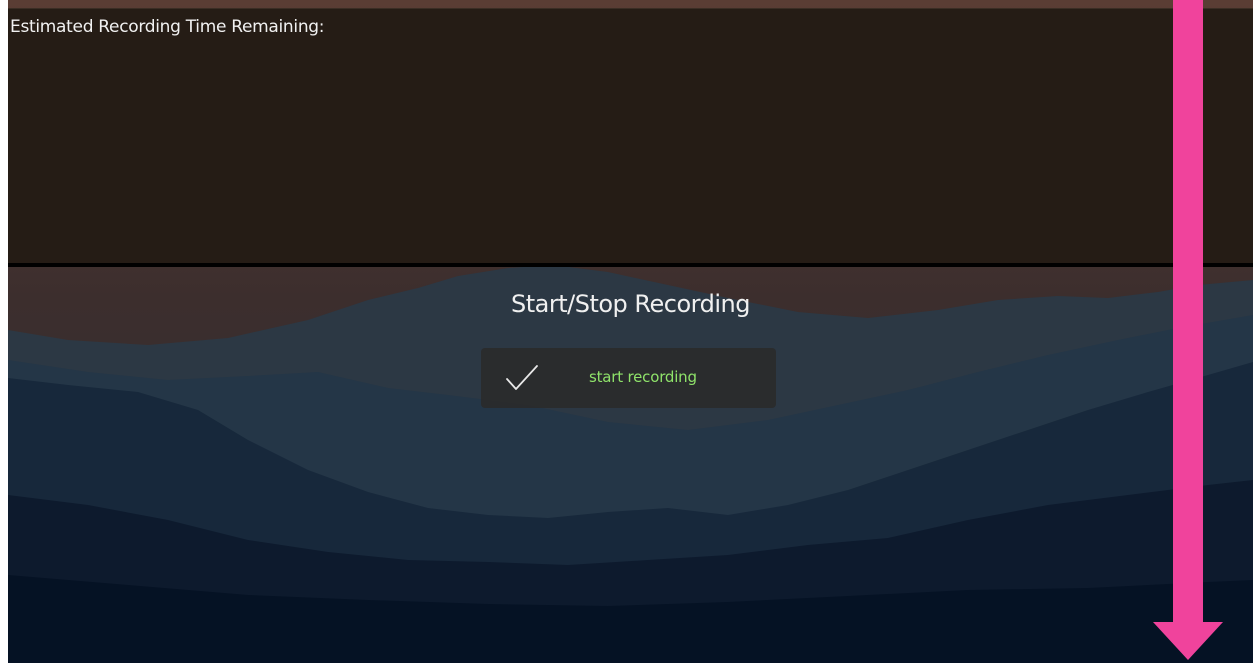 The height and width of the screenshot is (663, 1253). What do you see at coordinates (1188, 330) in the screenshot?
I see `down-arrow-icon` at bounding box center [1188, 330].